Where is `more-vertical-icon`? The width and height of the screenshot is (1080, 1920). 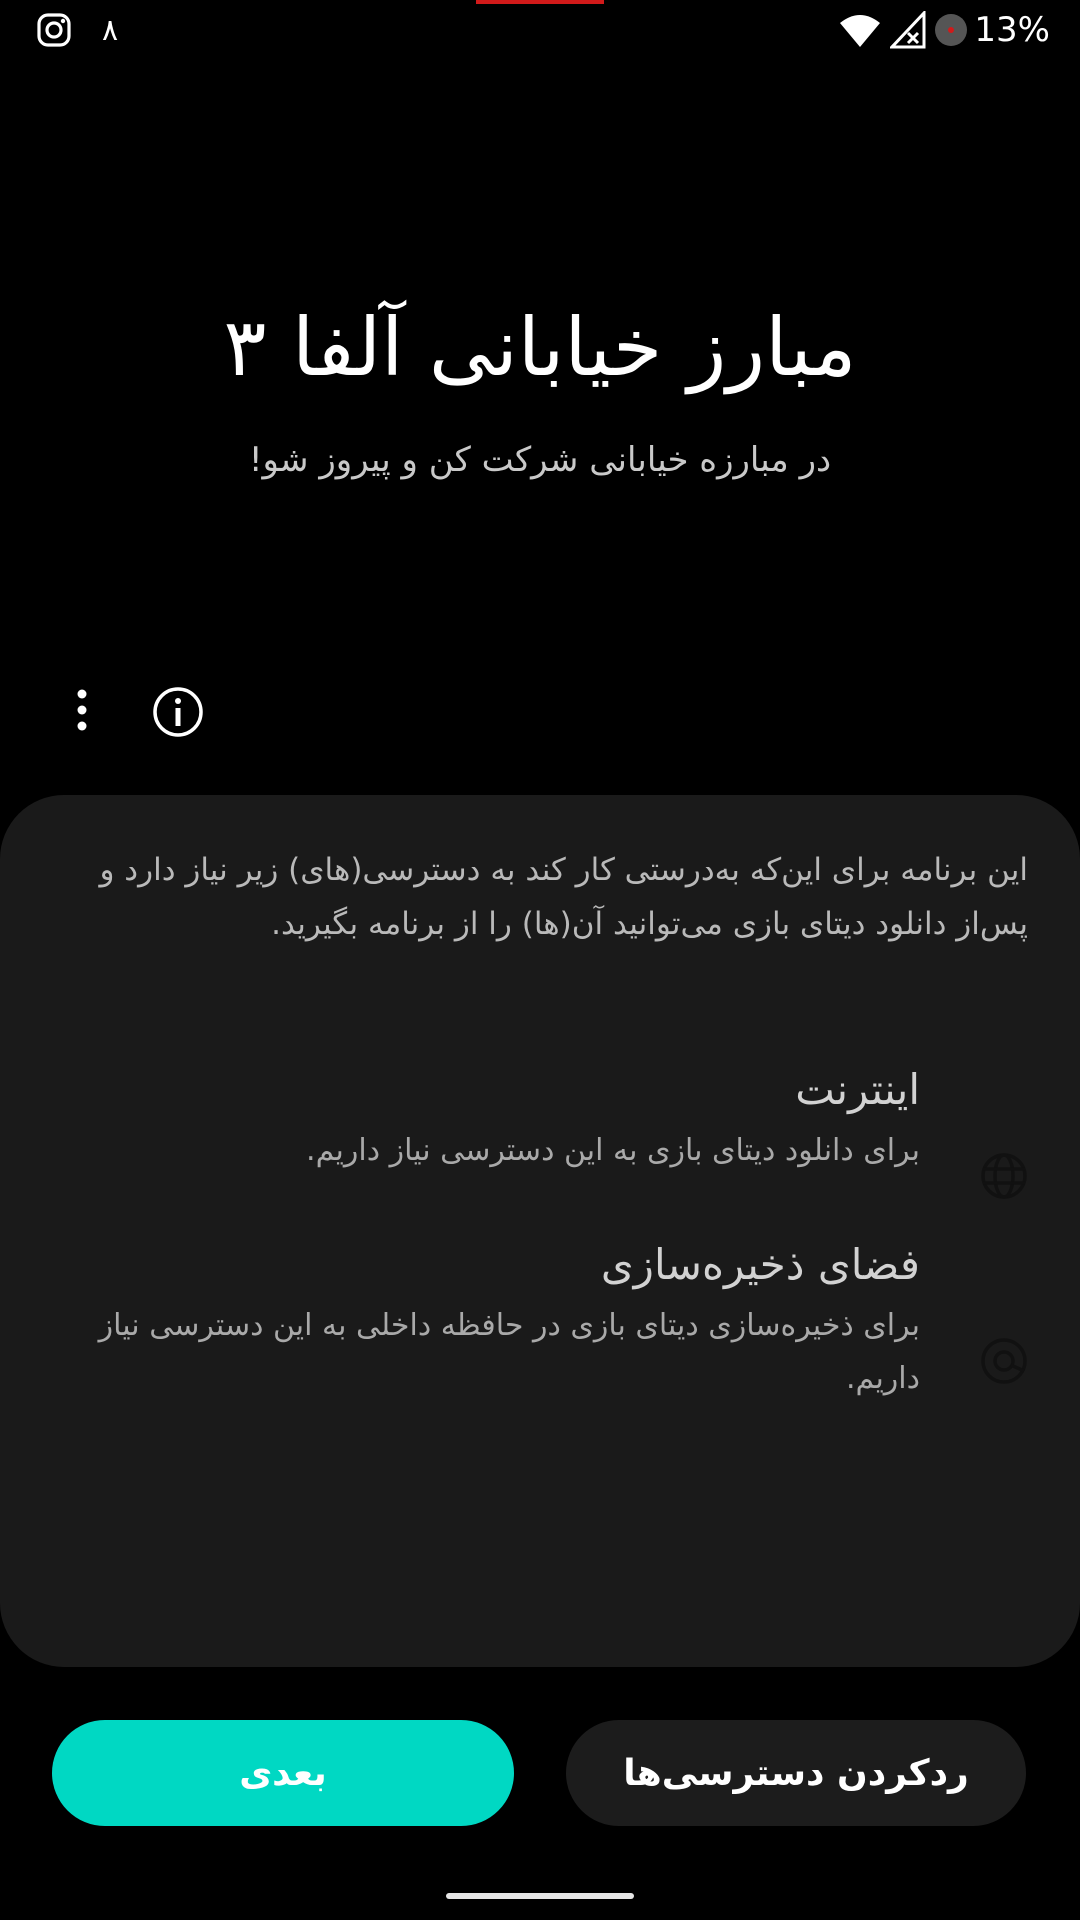
more-vertical-icon is located at coordinates (82, 710).